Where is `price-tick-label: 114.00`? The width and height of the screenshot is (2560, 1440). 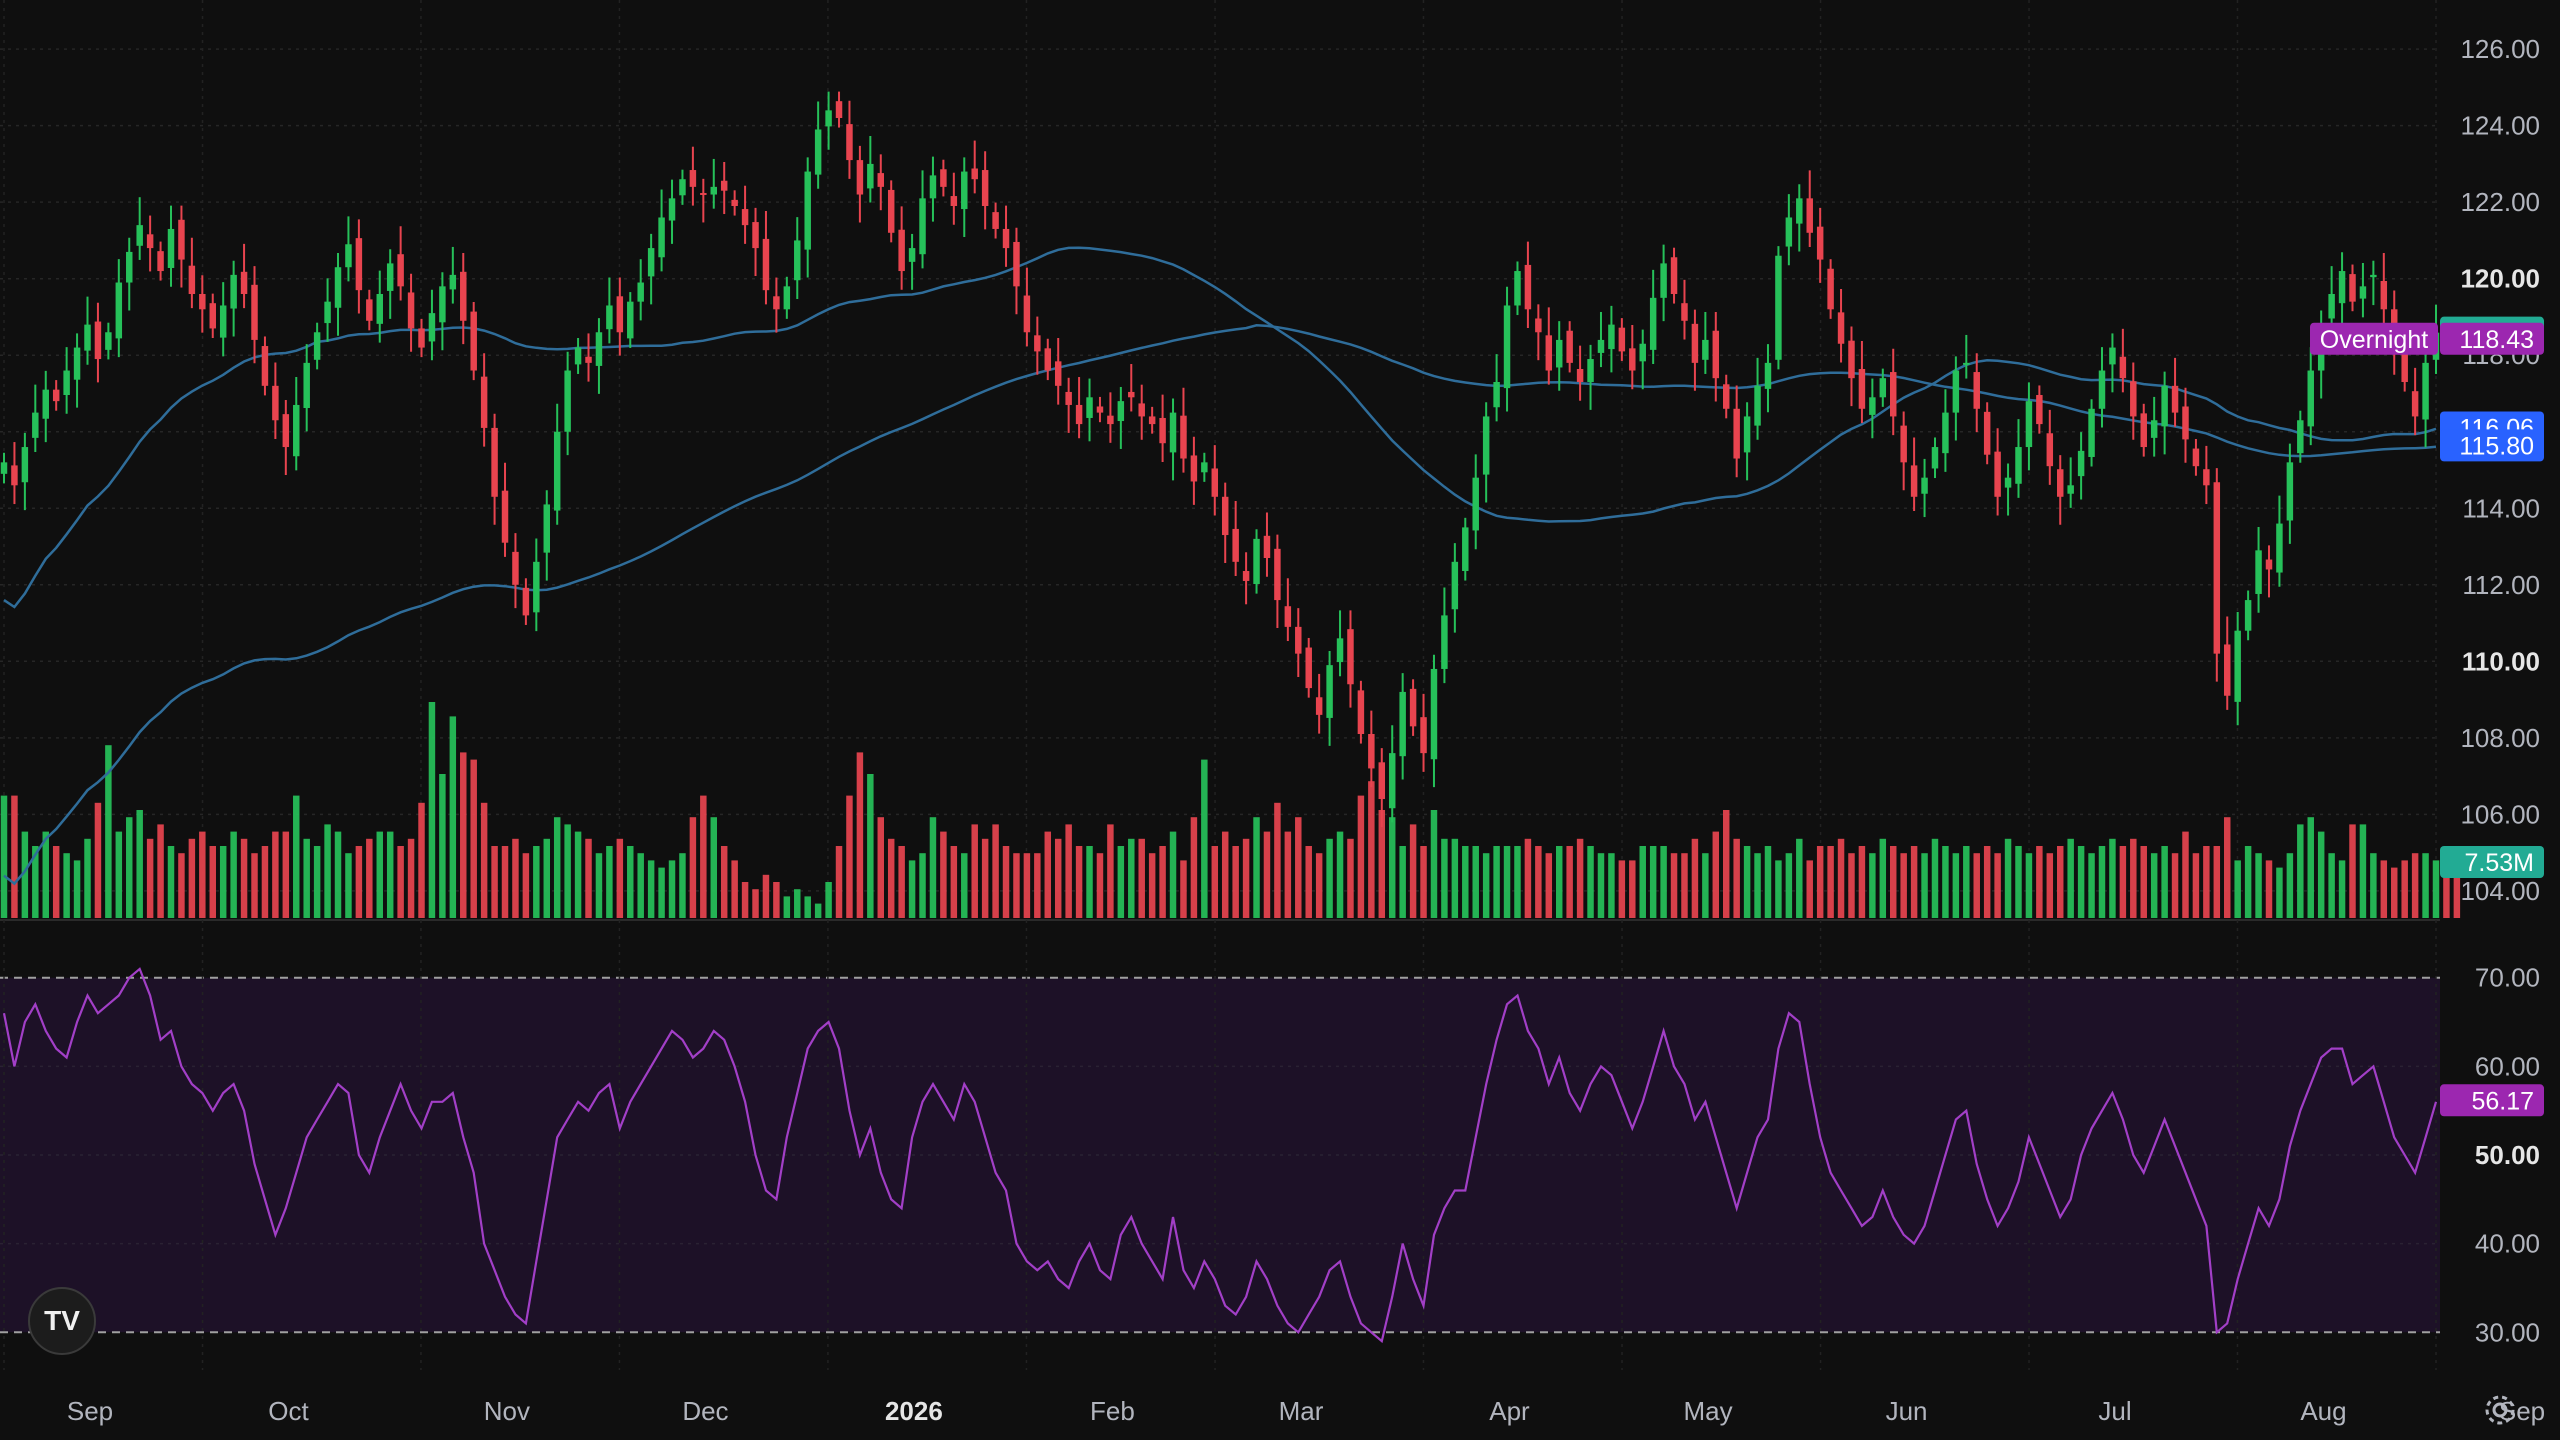
price-tick-label: 114.00 is located at coordinates (2501, 508).